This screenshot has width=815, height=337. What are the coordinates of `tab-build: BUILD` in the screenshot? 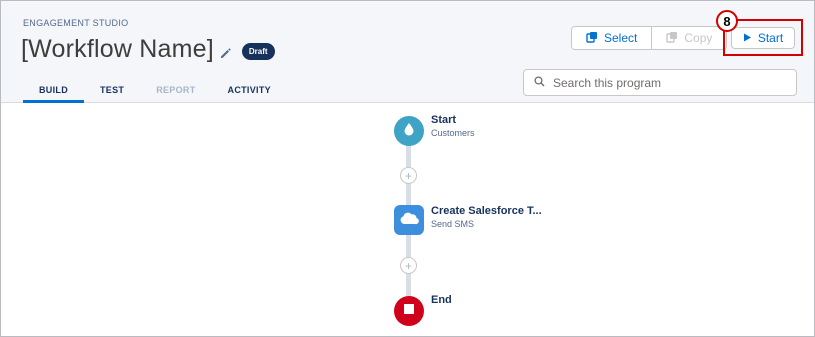 It's located at (53, 91).